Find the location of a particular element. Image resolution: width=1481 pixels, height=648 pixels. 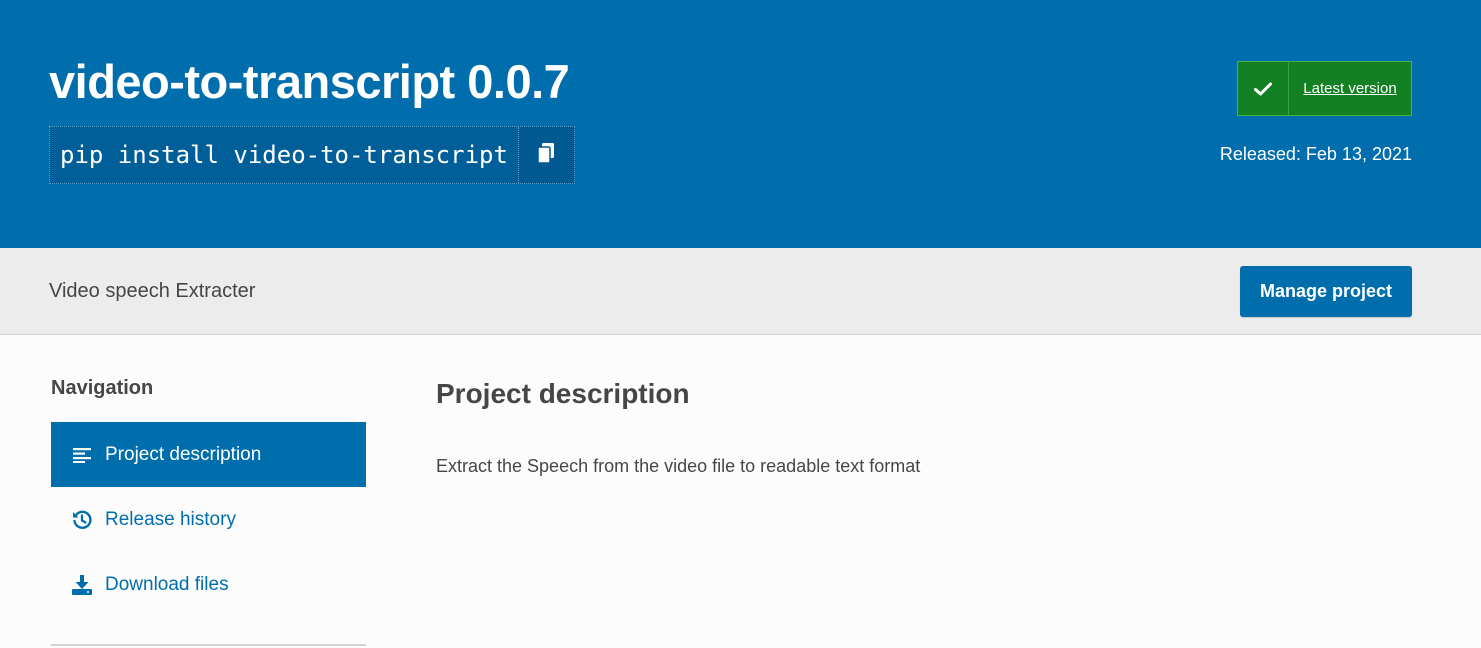

copy-button is located at coordinates (545, 155).